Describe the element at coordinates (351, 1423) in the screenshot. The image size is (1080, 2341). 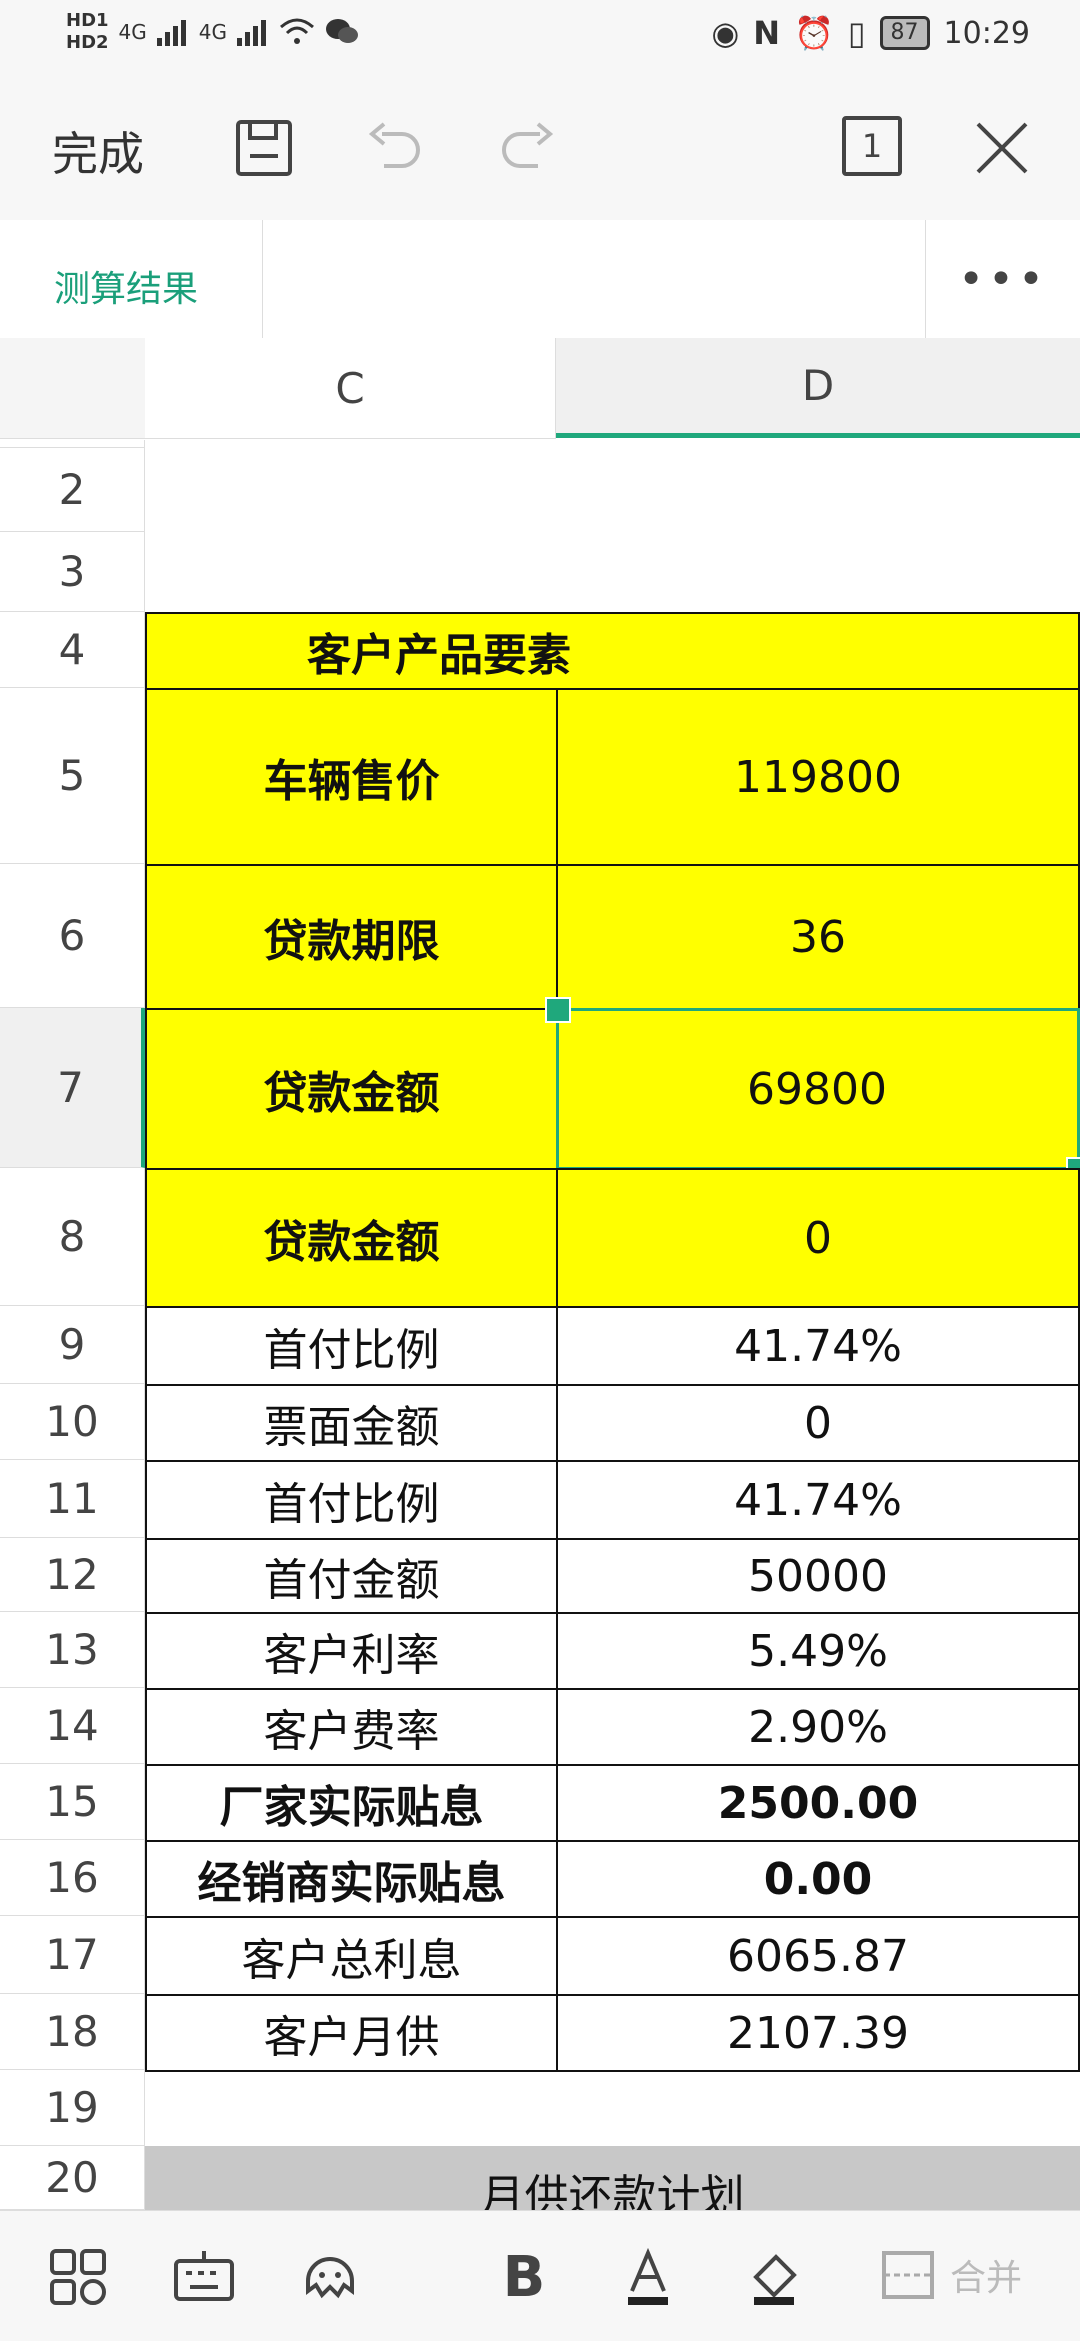
I see `cell-c10: 票面金额` at that location.